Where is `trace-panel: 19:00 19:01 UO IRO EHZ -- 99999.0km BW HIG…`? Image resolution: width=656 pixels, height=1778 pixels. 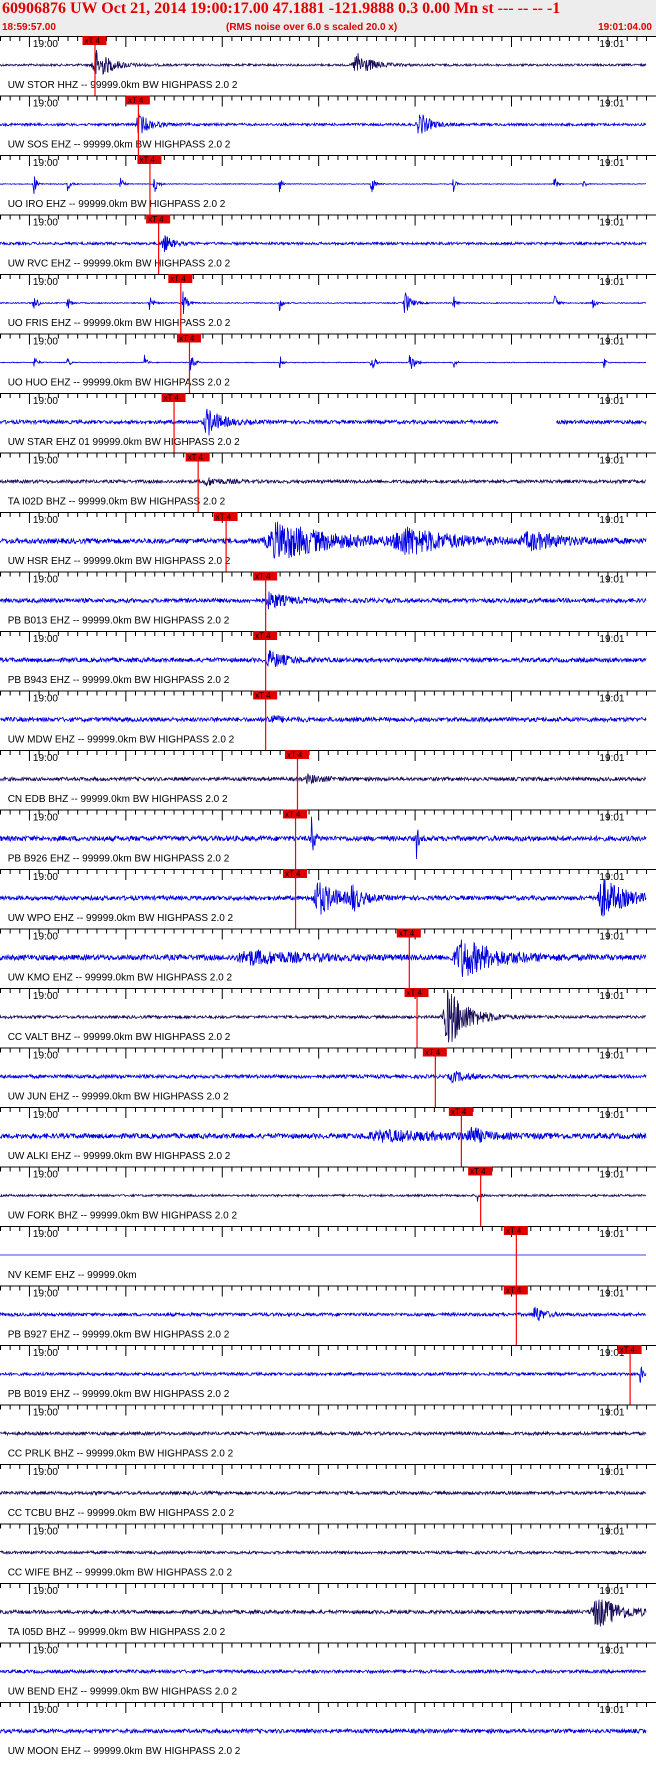 trace-panel: 19:00 19:01 UO IRO EHZ -- 99999.0km BW HIG… is located at coordinates (328, 185).